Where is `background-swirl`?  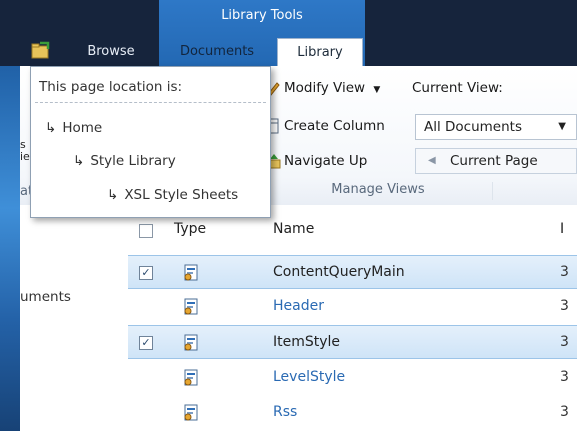
background-swirl is located at coordinates (10, 245).